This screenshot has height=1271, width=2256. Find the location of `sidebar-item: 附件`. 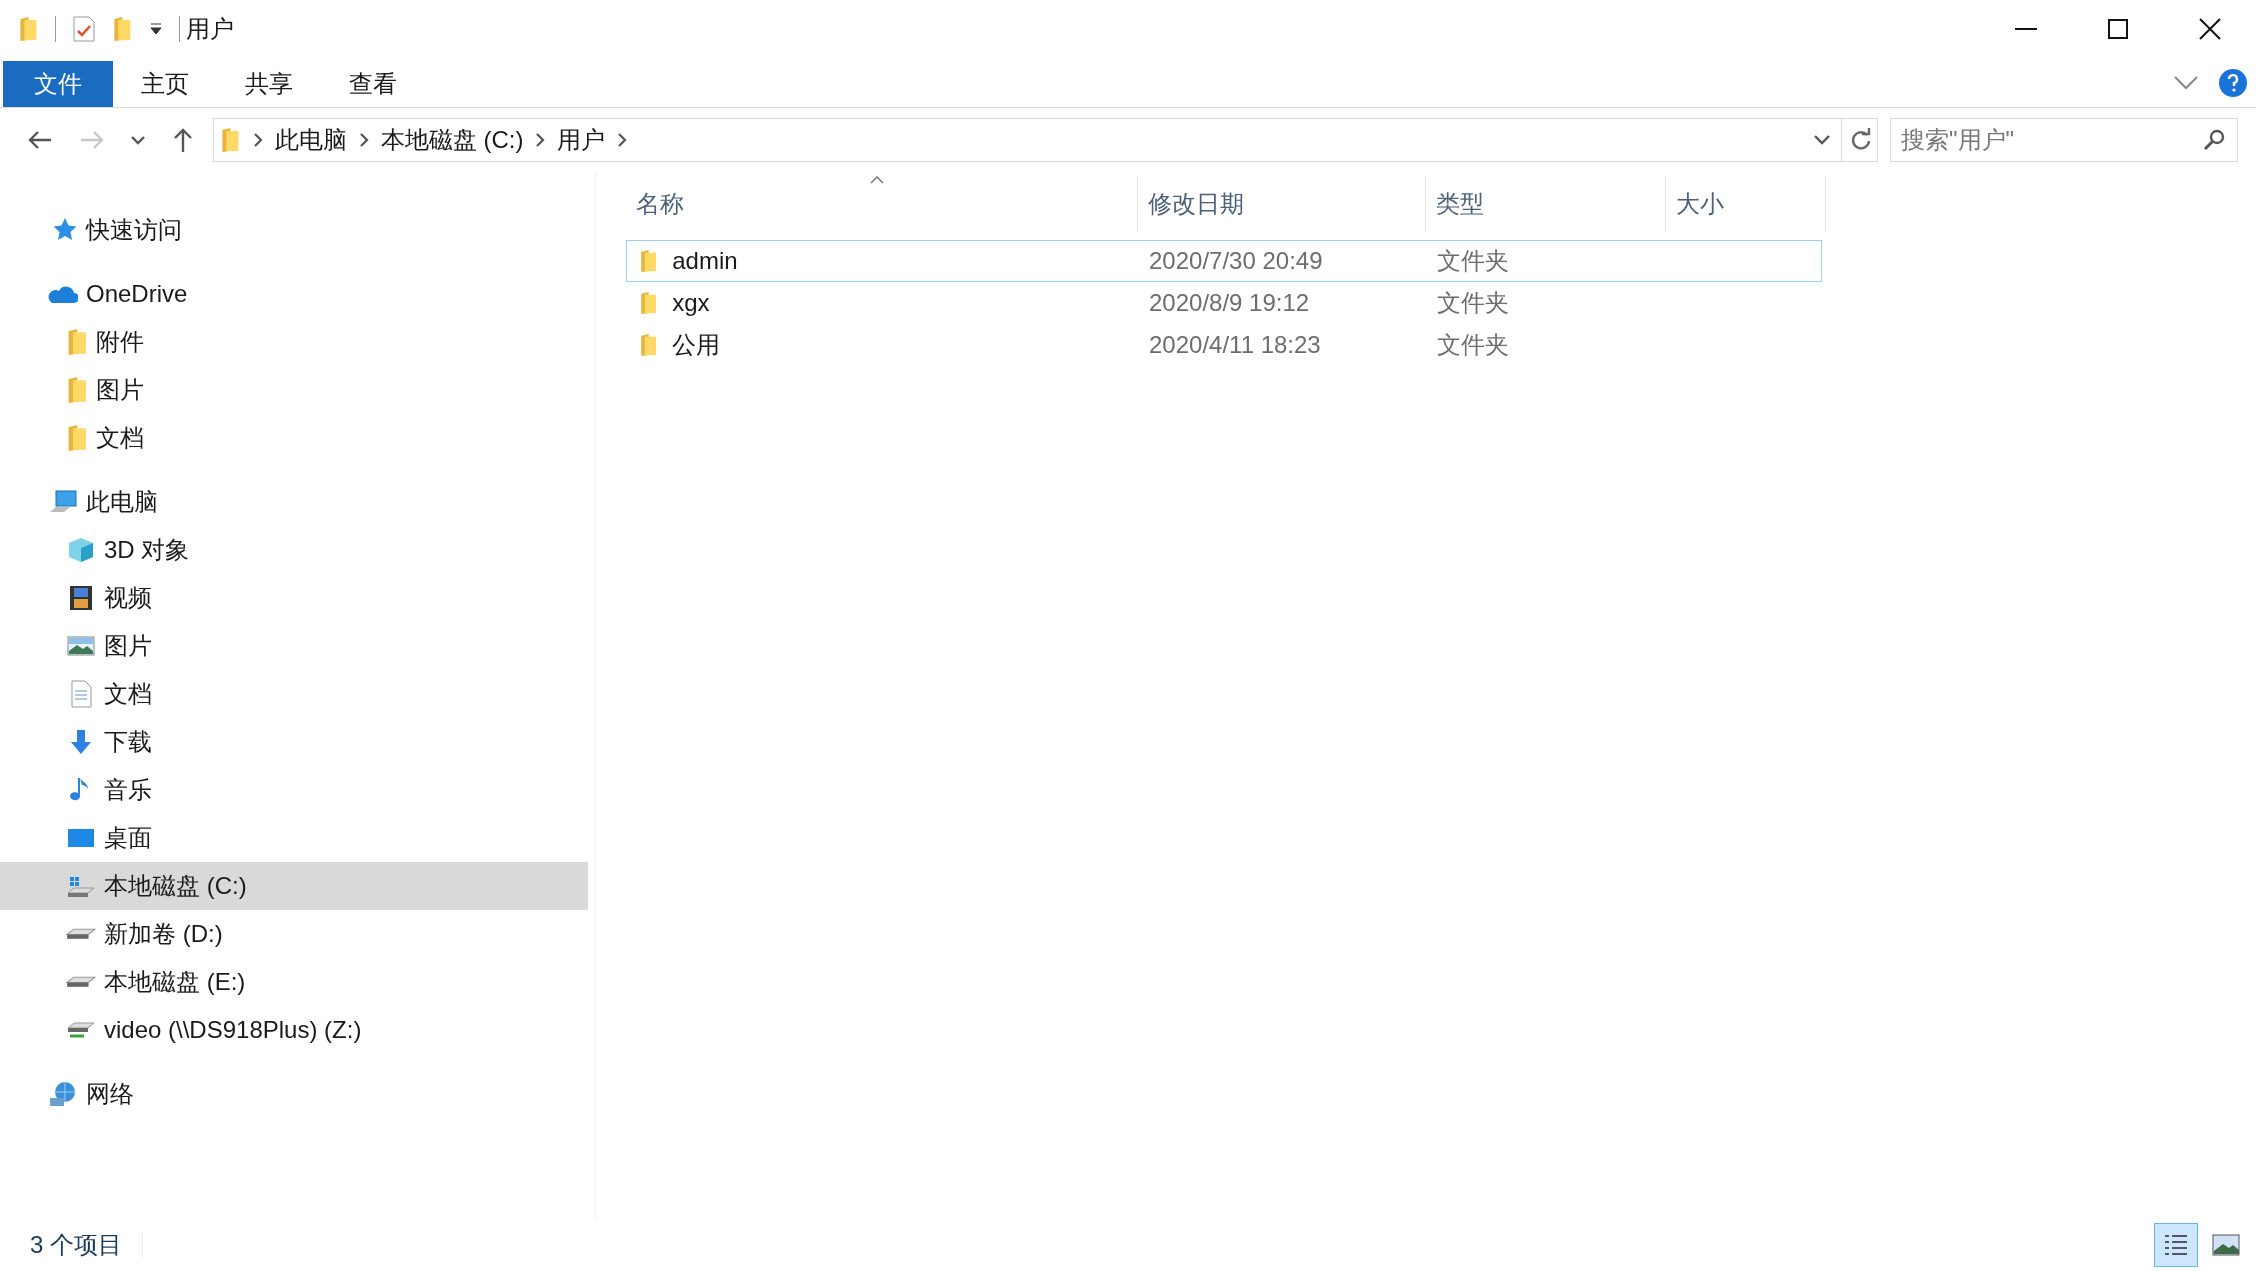

sidebar-item: 附件 is located at coordinates (294, 342).